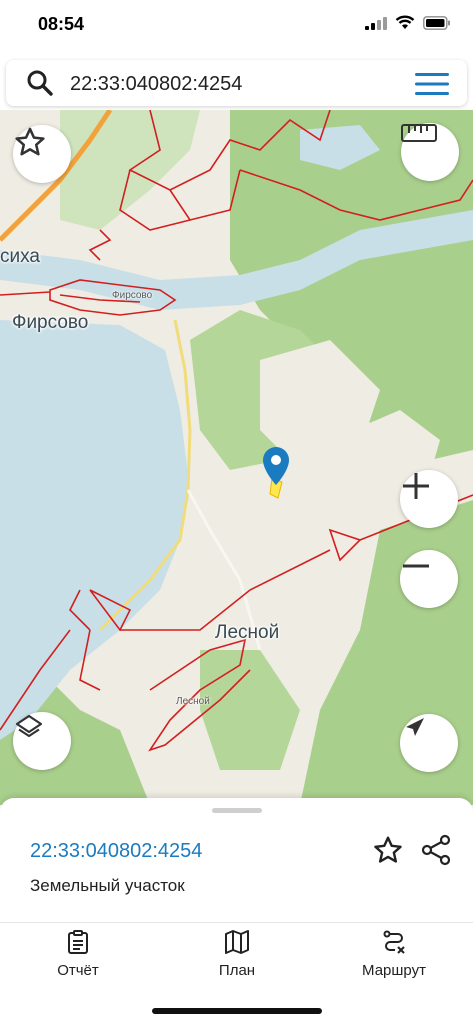 The width and height of the screenshot is (473, 1024). I want to click on zoom-in-button, so click(429, 499).